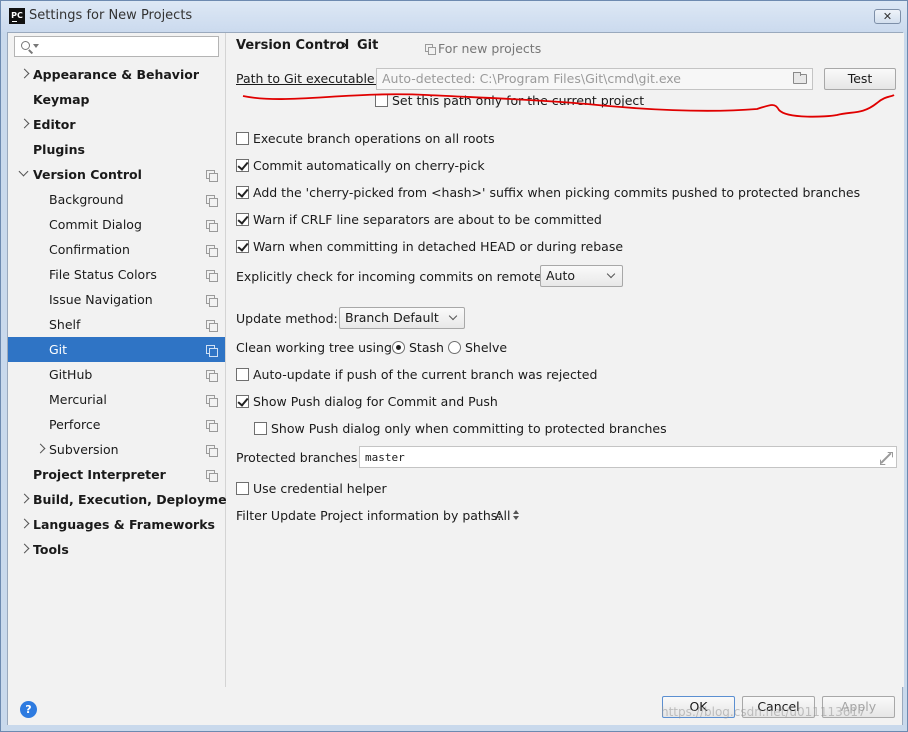 The height and width of the screenshot is (732, 908). I want to click on sidebar-item-label: Project Interpreter, so click(99, 474).